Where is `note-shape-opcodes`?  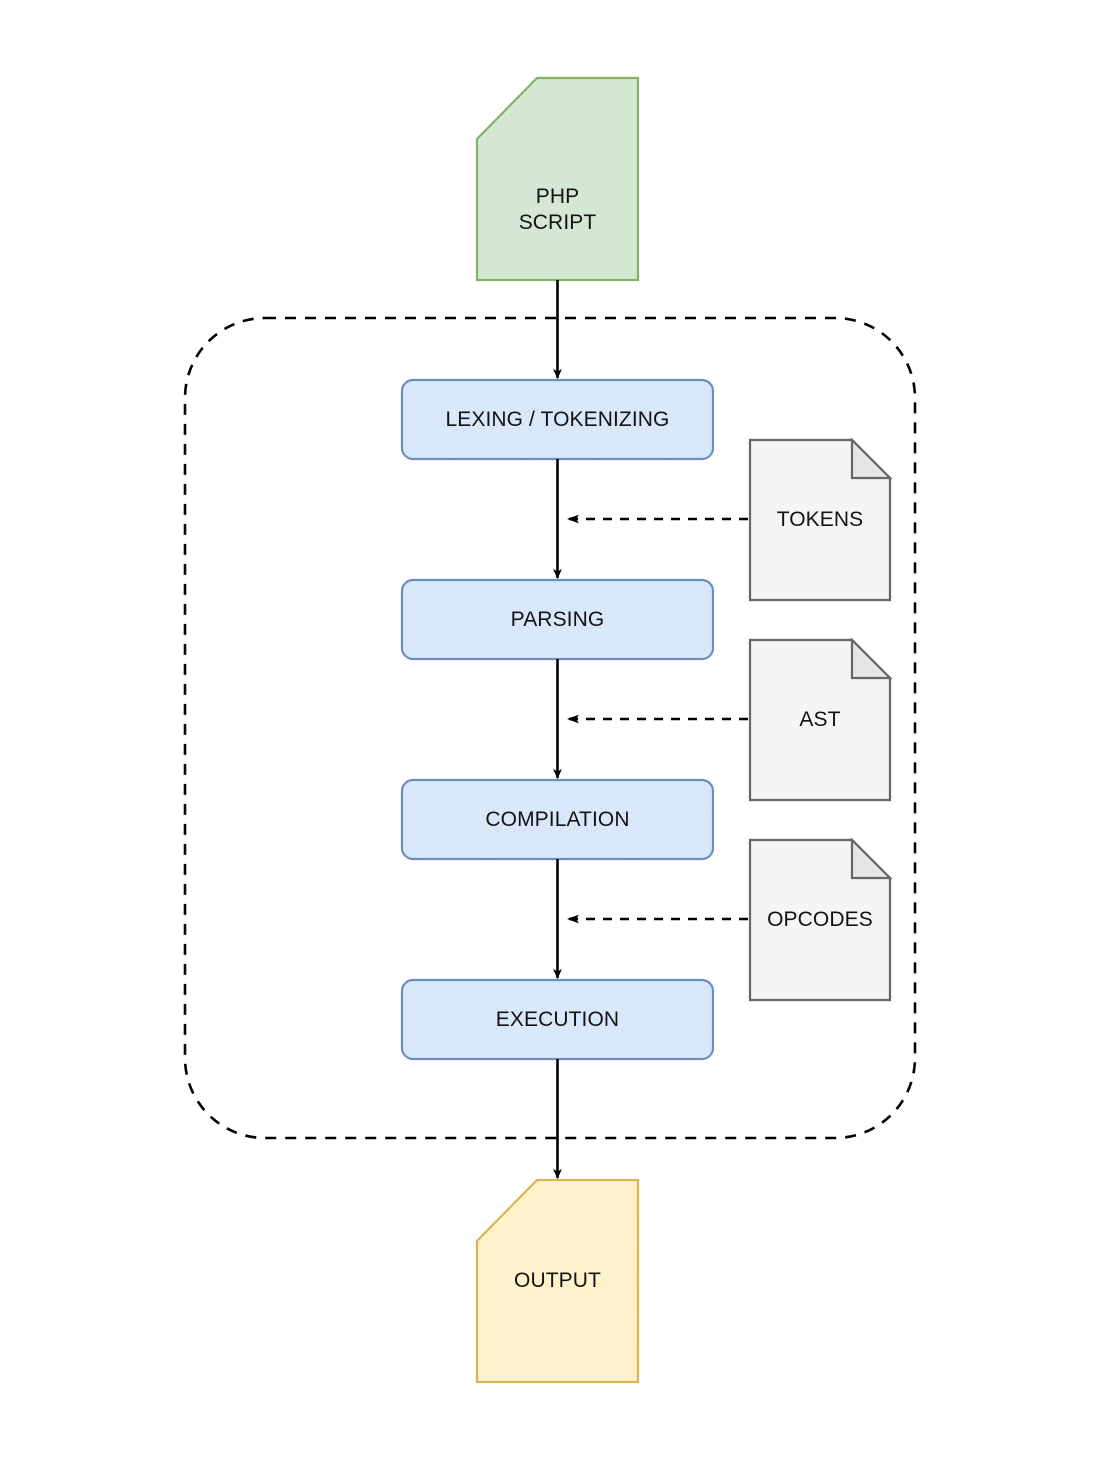 note-shape-opcodes is located at coordinates (820, 919).